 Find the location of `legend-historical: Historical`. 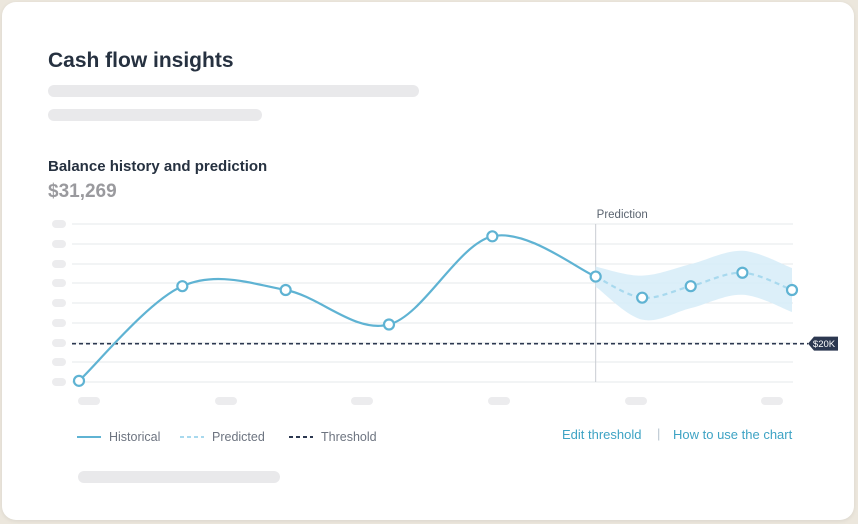

legend-historical: Historical is located at coordinates (118, 437).